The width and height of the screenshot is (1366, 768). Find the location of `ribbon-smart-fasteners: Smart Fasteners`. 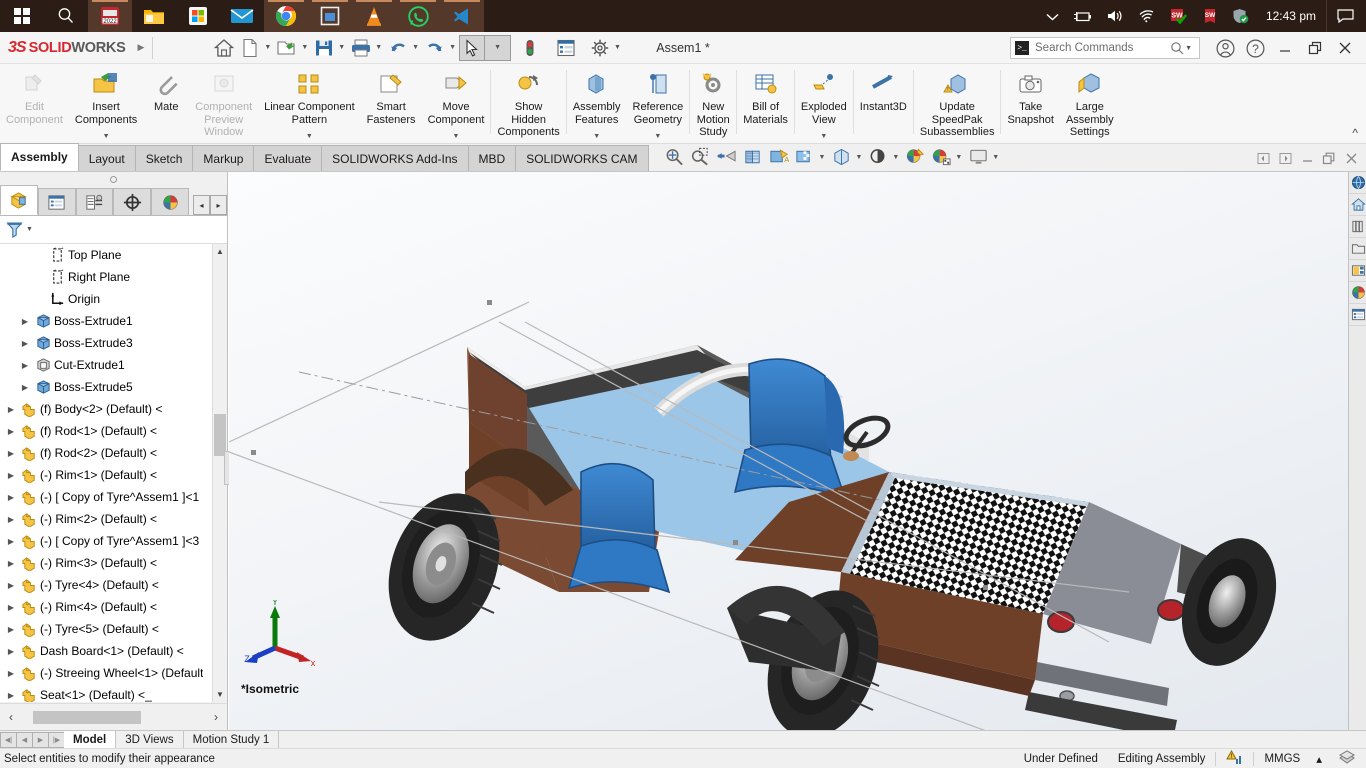

ribbon-smart-fasteners: Smart Fasteners is located at coordinates (391, 104).